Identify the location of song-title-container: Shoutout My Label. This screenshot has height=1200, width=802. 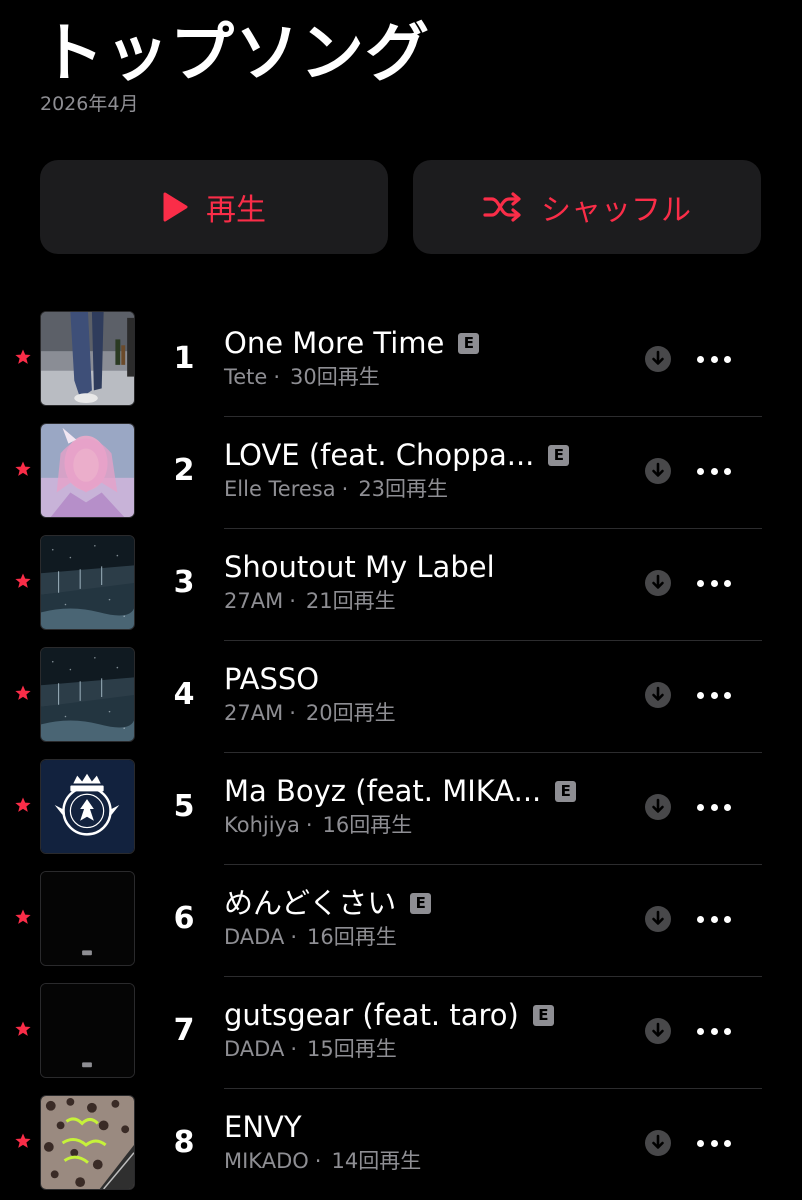
(359, 567).